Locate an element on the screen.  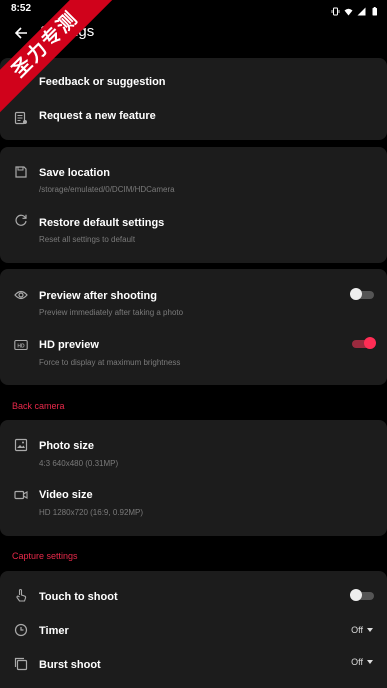
timer-row: Timer Off is located at coordinates (193, 628).